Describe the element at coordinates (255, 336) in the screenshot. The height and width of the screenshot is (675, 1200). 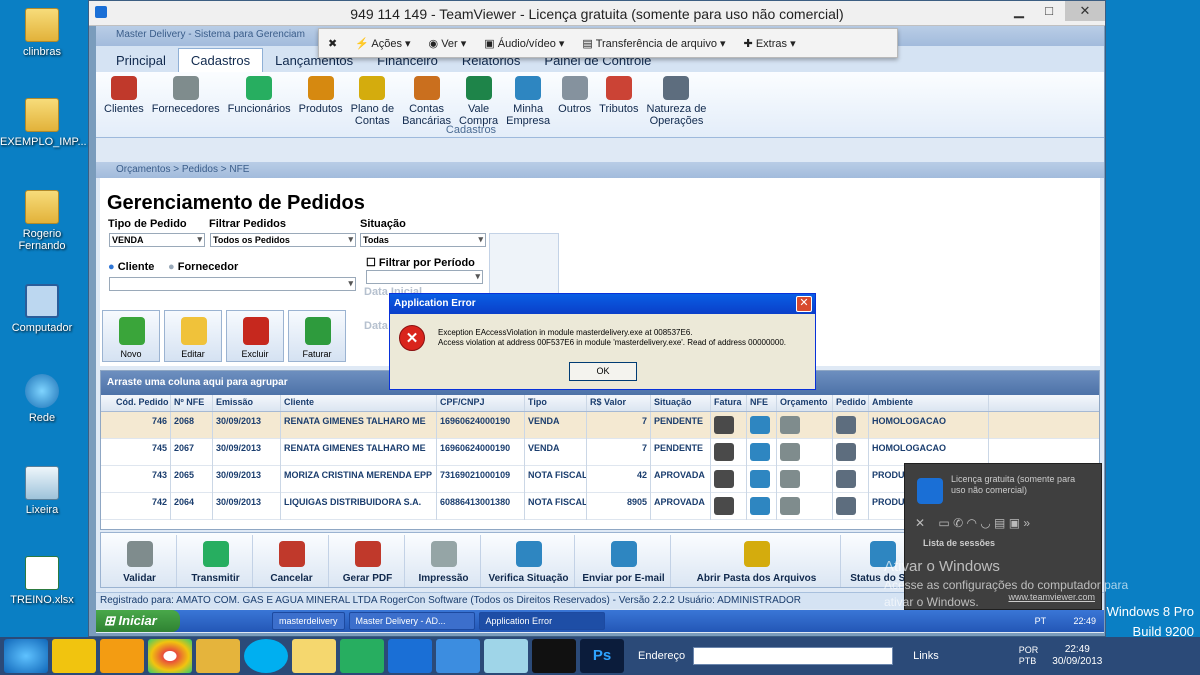
I see `excluir-button: Excluir` at that location.